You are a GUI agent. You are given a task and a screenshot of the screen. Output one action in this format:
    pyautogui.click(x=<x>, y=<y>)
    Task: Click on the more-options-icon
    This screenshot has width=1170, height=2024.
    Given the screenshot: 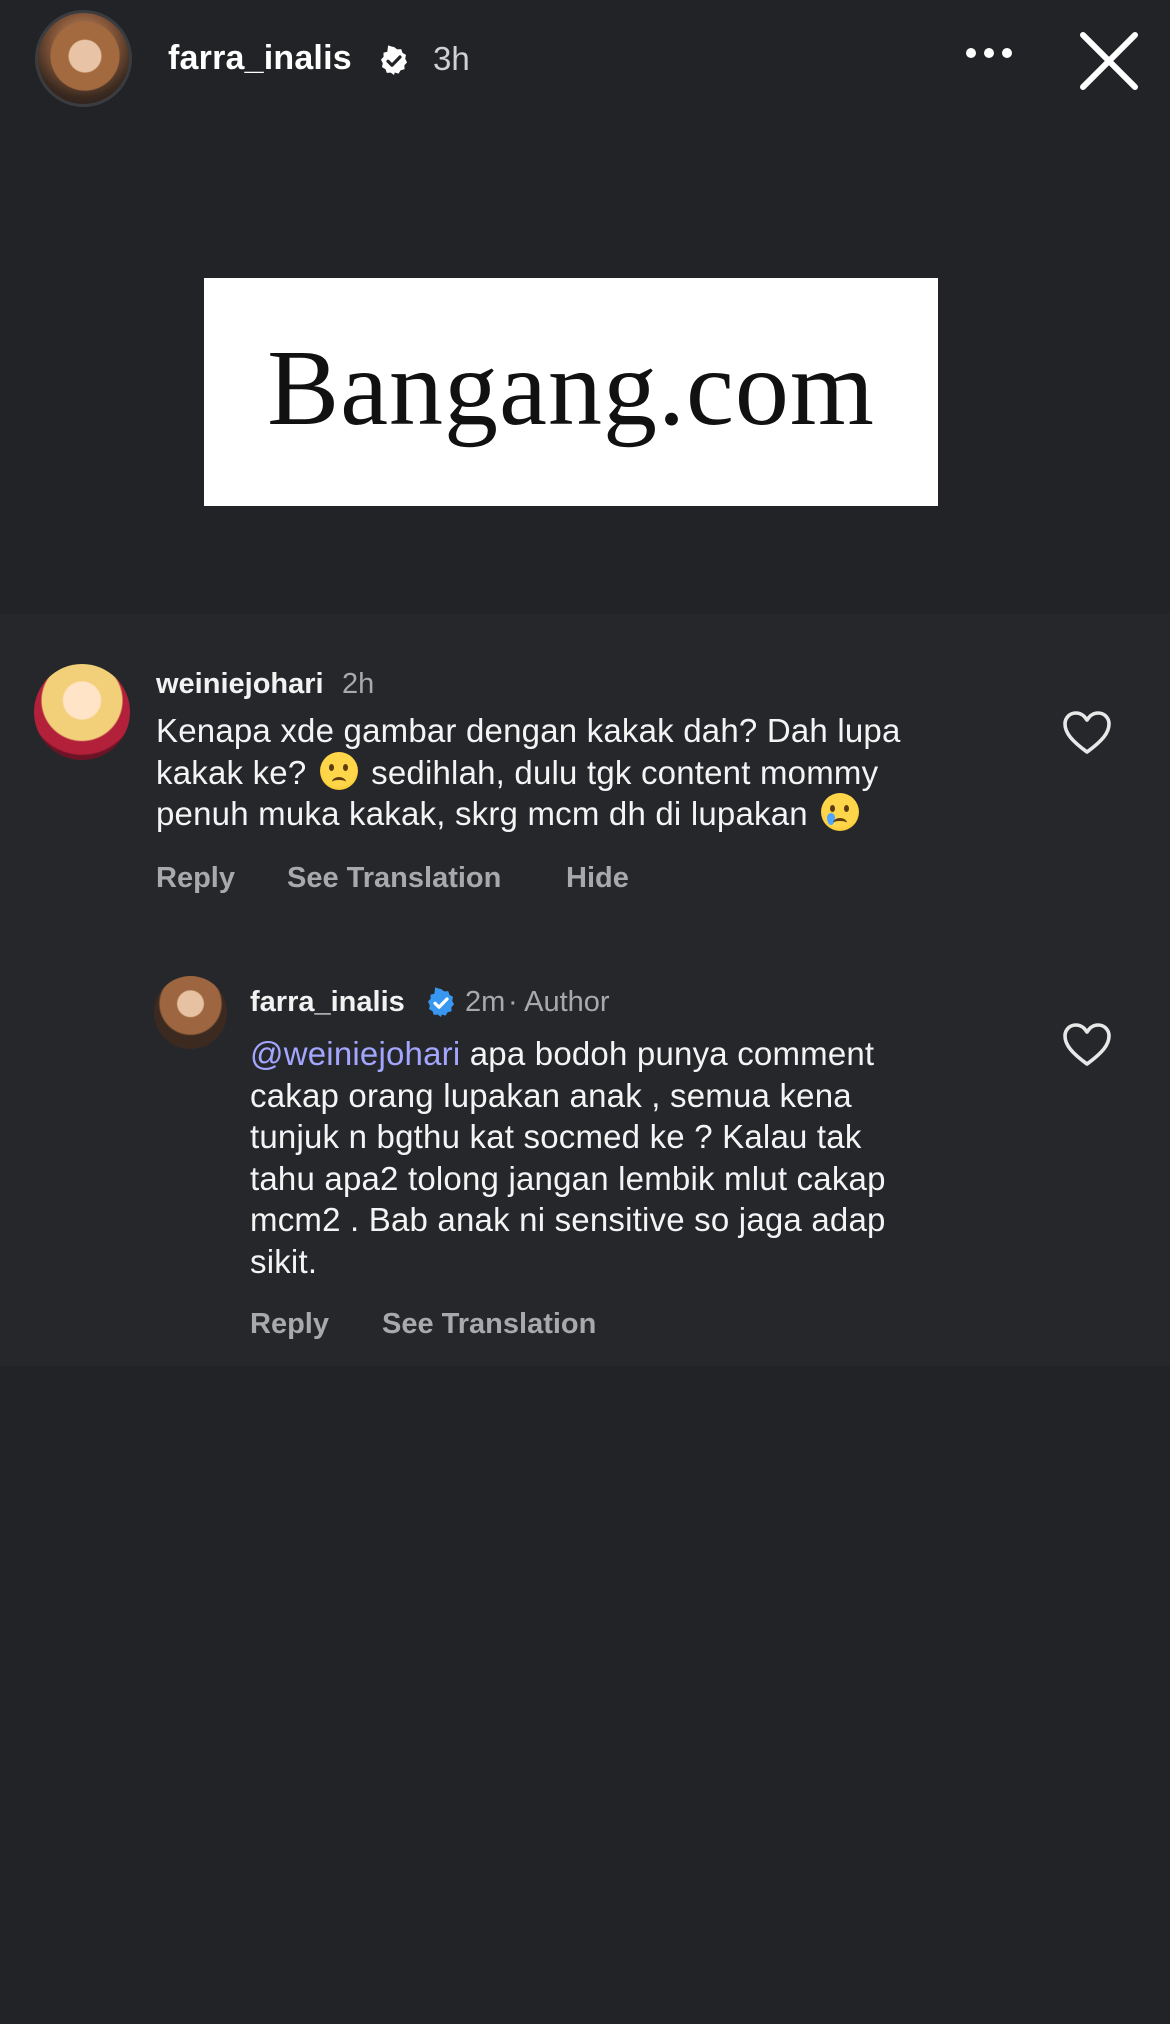 What is the action you would take?
    pyautogui.click(x=989, y=53)
    